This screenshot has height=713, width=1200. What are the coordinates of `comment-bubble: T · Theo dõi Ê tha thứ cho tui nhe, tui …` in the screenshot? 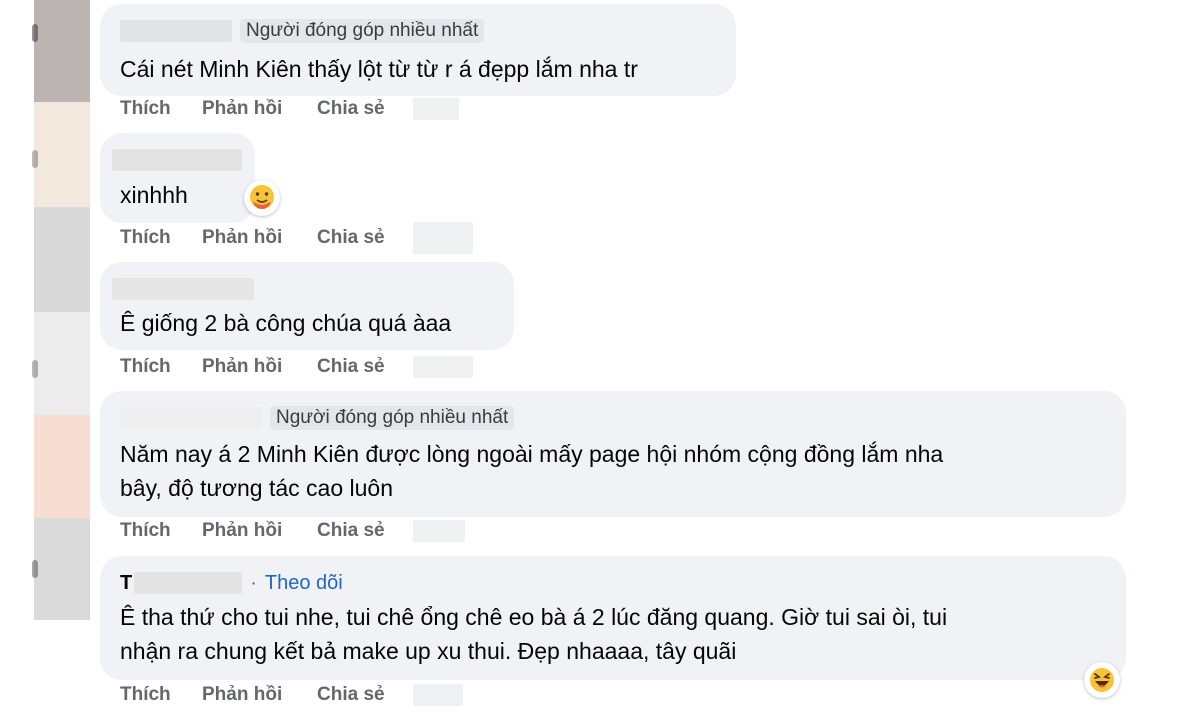 It's located at (613, 618).